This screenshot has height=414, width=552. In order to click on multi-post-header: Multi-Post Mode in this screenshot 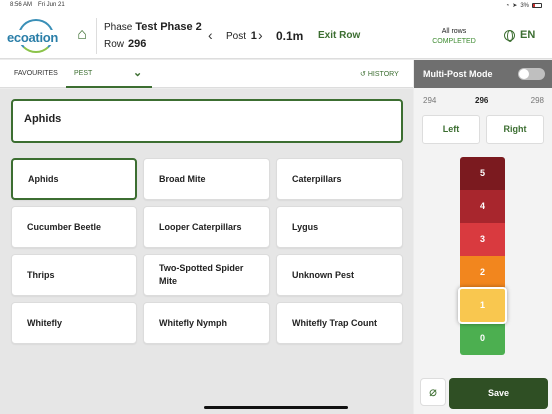, I will do `click(483, 74)`.